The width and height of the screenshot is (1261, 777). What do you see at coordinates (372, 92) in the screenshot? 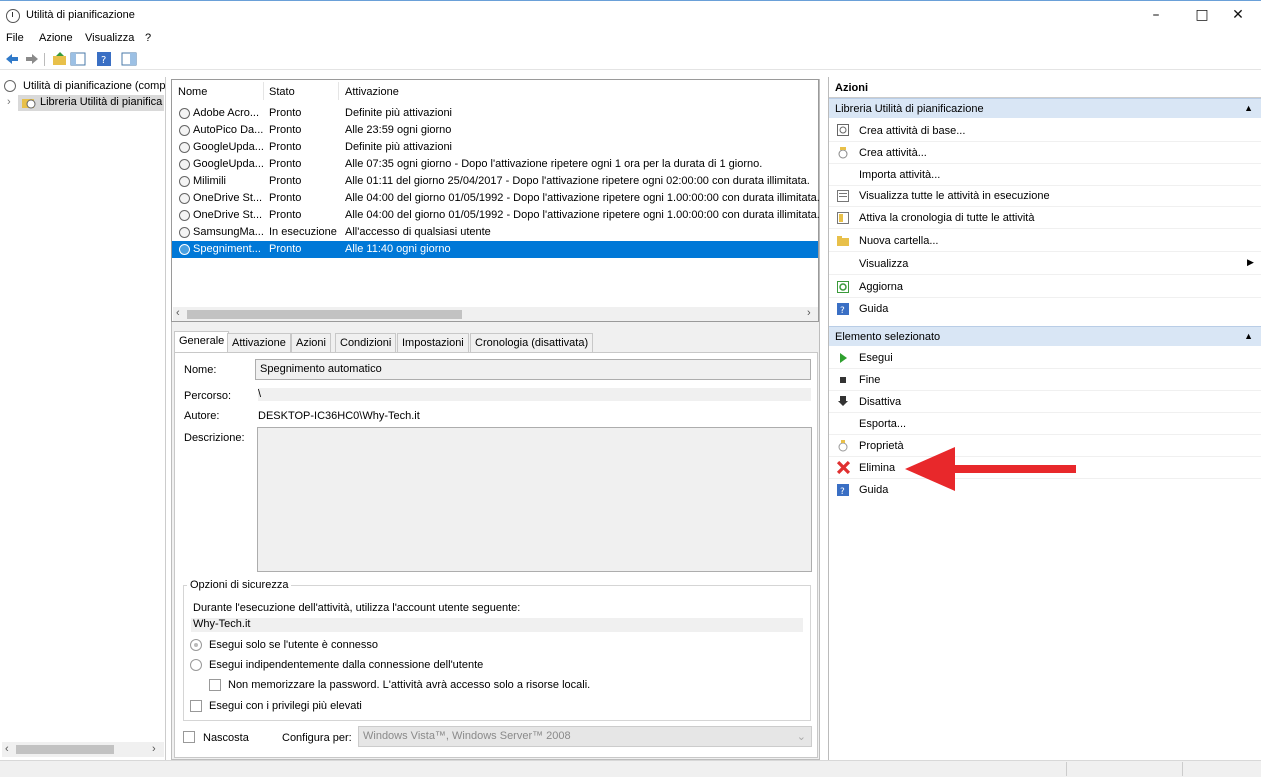
I see `column-header-trigger: Attivazione` at bounding box center [372, 92].